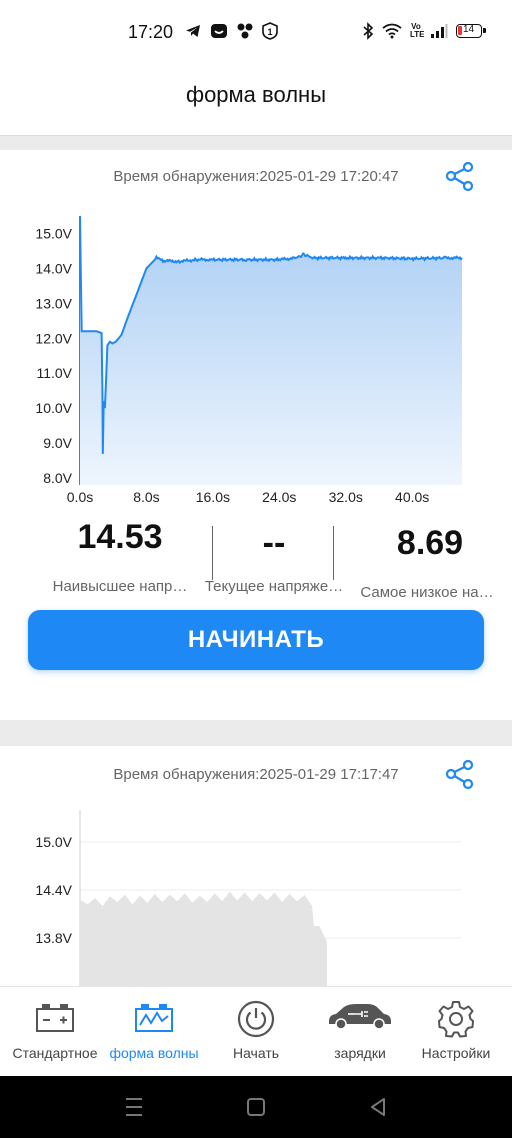 Image resolution: width=512 pixels, height=1138 pixels. What do you see at coordinates (53, 938) in the screenshot?
I see `y-tick-label: 13.8V` at bounding box center [53, 938].